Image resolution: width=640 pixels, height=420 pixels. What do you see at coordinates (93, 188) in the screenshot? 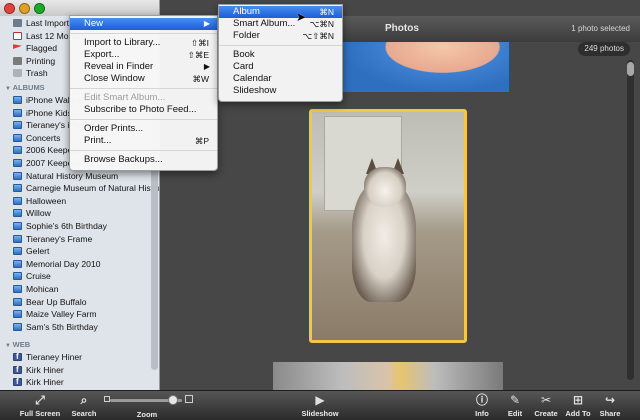
I see `sidebar-item-label: Carnegie Museum of Natural History` at bounding box center [93, 188].